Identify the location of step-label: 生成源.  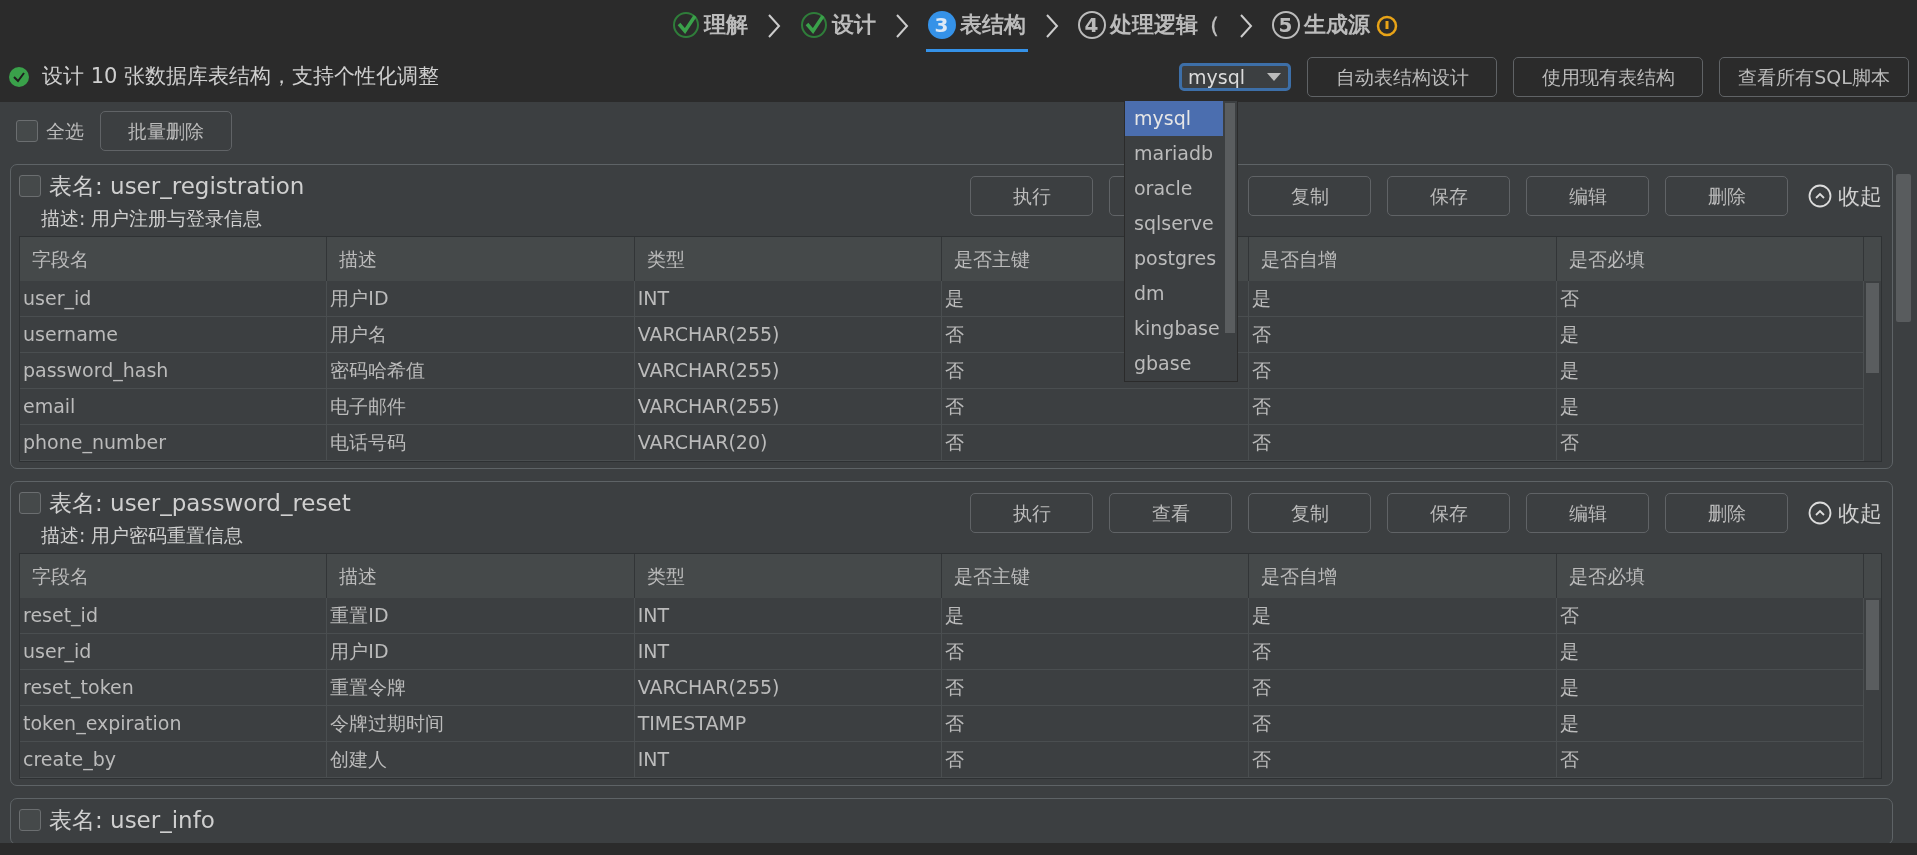
(1336, 25).